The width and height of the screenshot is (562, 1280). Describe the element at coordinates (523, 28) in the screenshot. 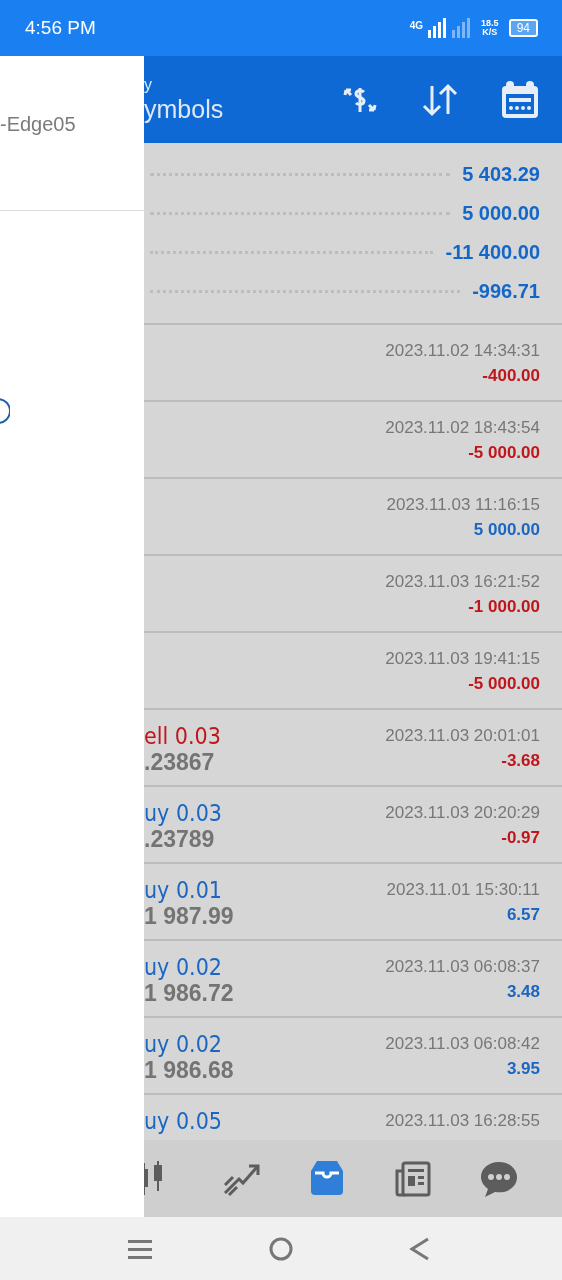

I see `battery-level: 94` at that location.